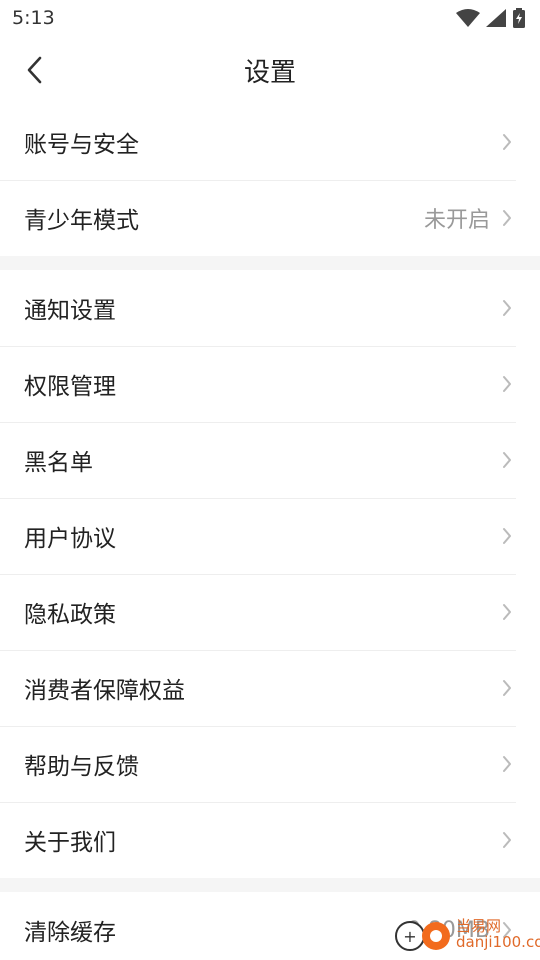  I want to click on wifi-icon, so click(468, 18).